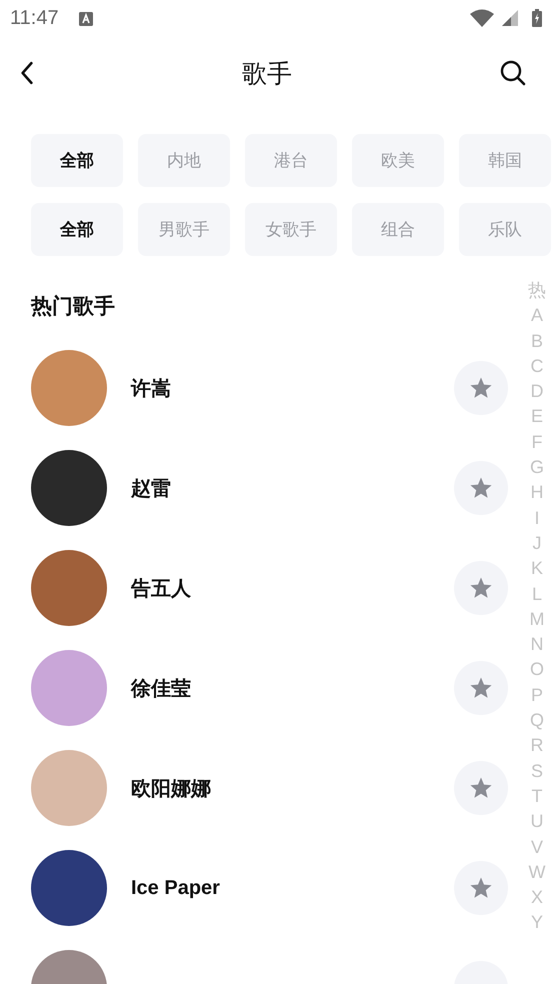 The height and width of the screenshot is (984, 554). I want to click on index-letter: S, so click(536, 771).